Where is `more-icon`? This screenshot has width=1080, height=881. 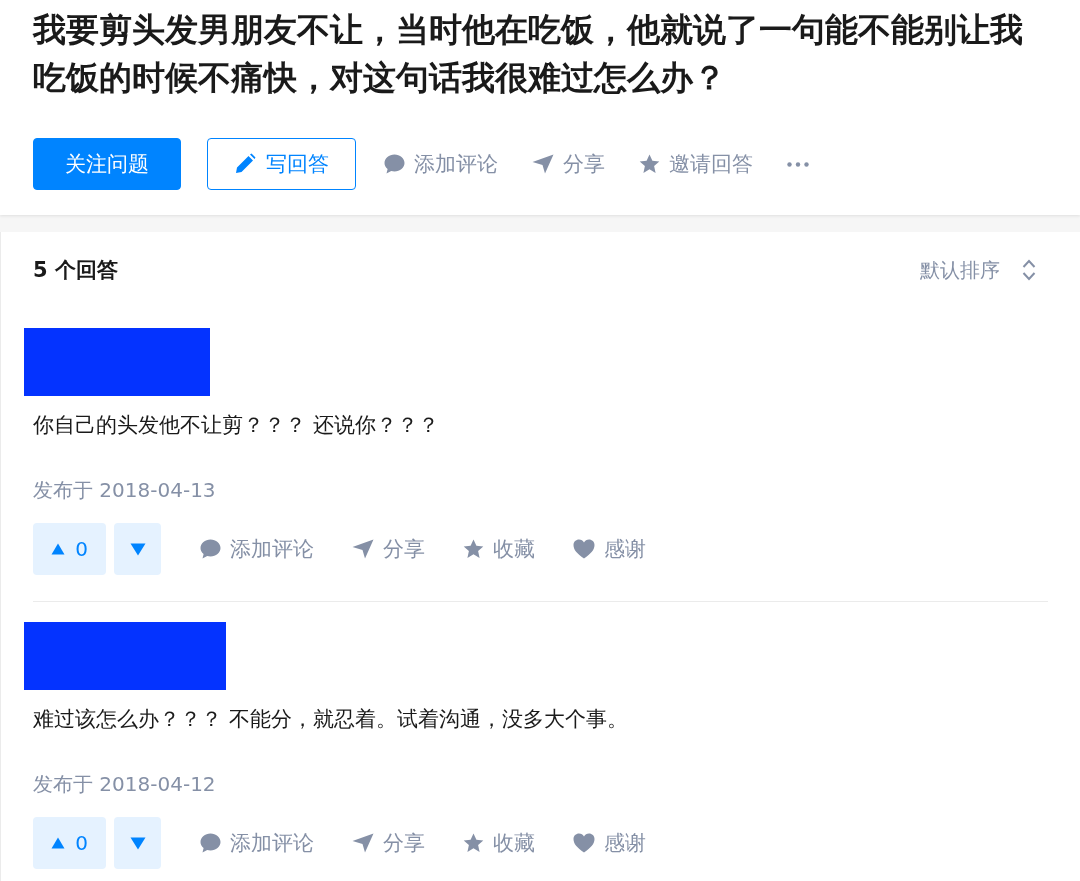
more-icon is located at coordinates (798, 164).